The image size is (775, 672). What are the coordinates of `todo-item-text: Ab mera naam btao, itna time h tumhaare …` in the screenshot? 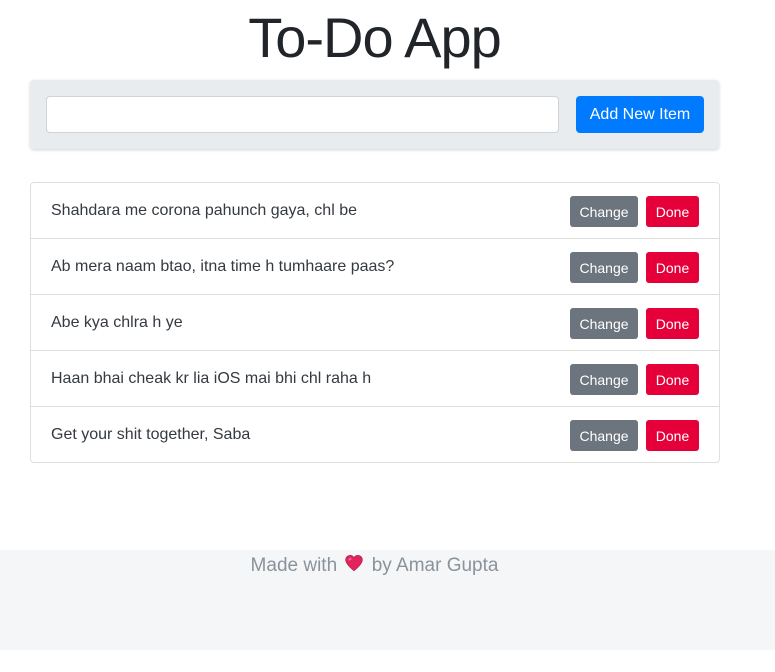 It's located at (223, 266).